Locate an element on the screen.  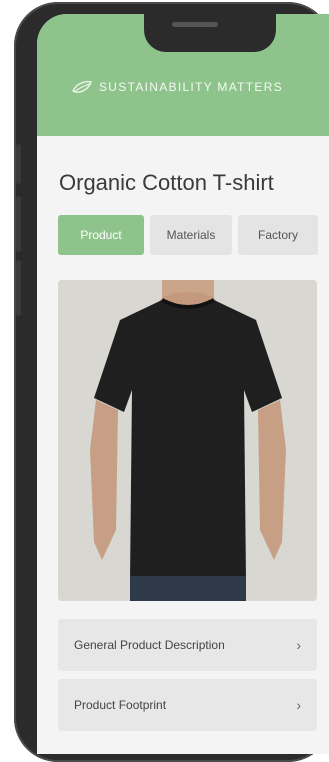
tab-materials: Materials is located at coordinates (191, 235).